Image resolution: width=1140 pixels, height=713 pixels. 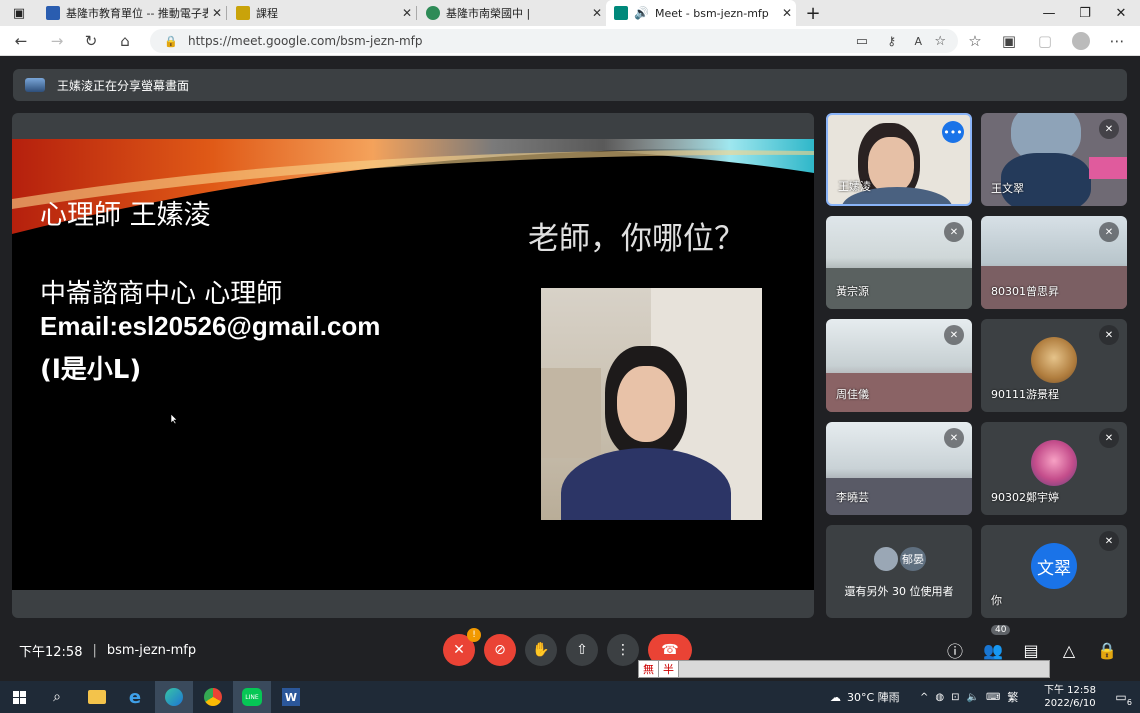 What do you see at coordinates (53, 13) in the screenshot?
I see `form-favicon-icon` at bounding box center [53, 13].